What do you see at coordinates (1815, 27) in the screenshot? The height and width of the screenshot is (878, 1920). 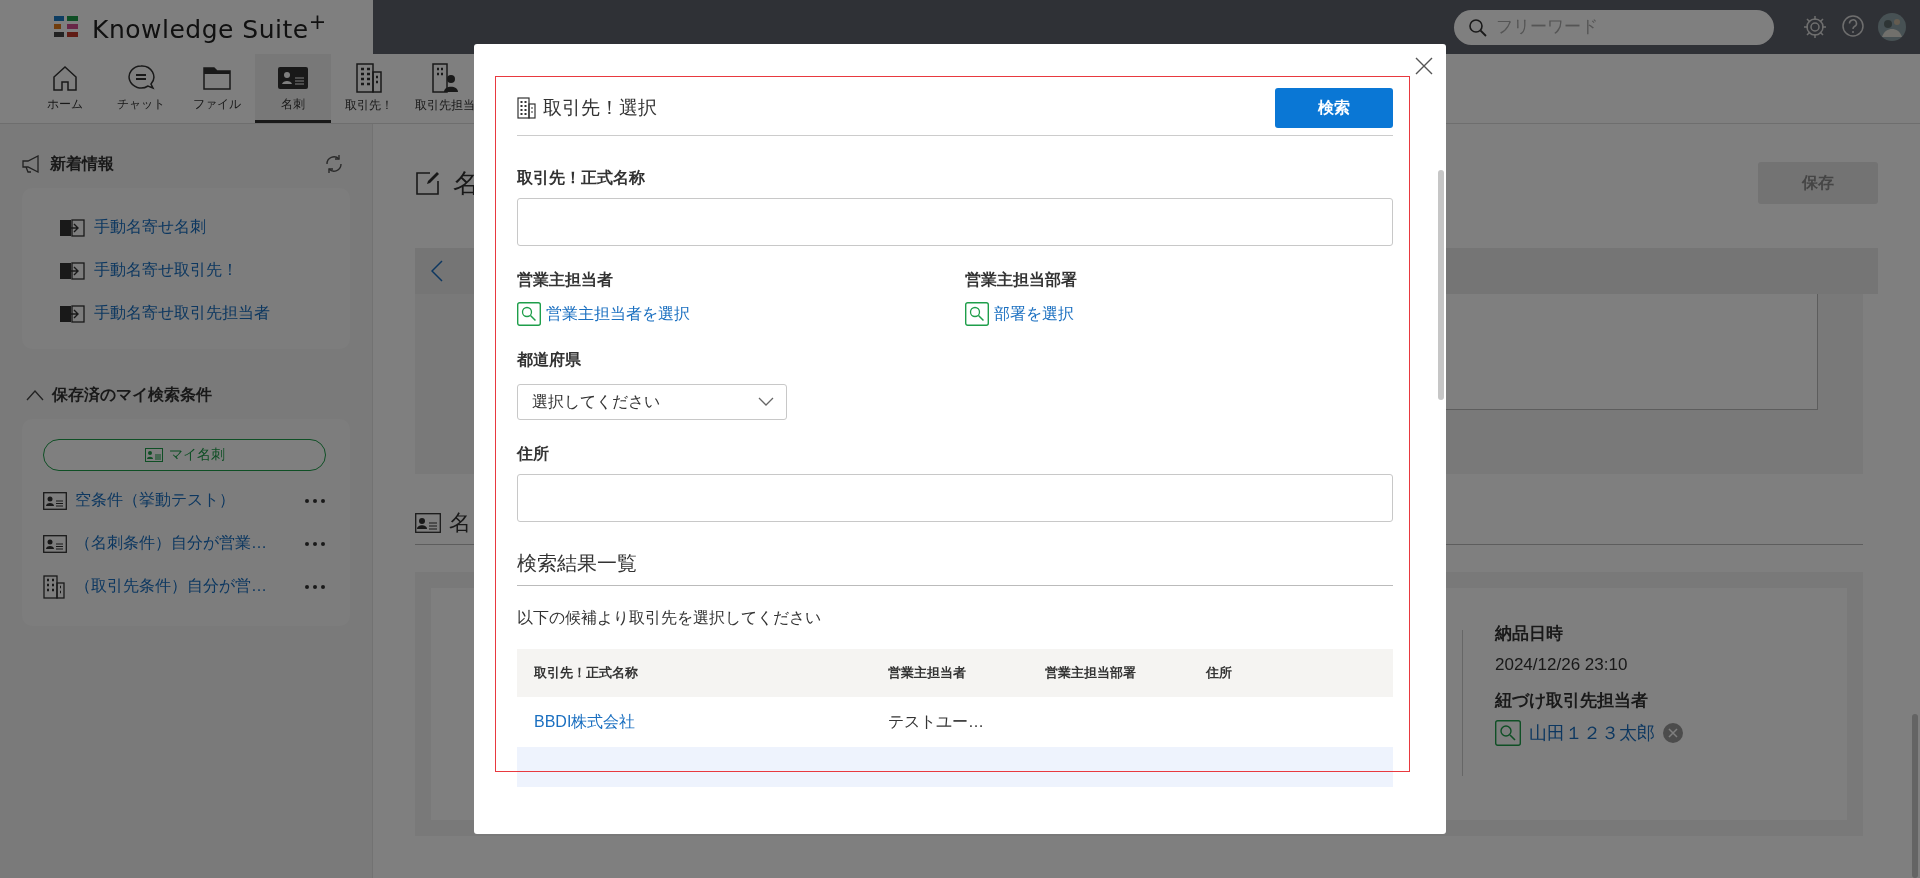 I see `settings-icon` at bounding box center [1815, 27].